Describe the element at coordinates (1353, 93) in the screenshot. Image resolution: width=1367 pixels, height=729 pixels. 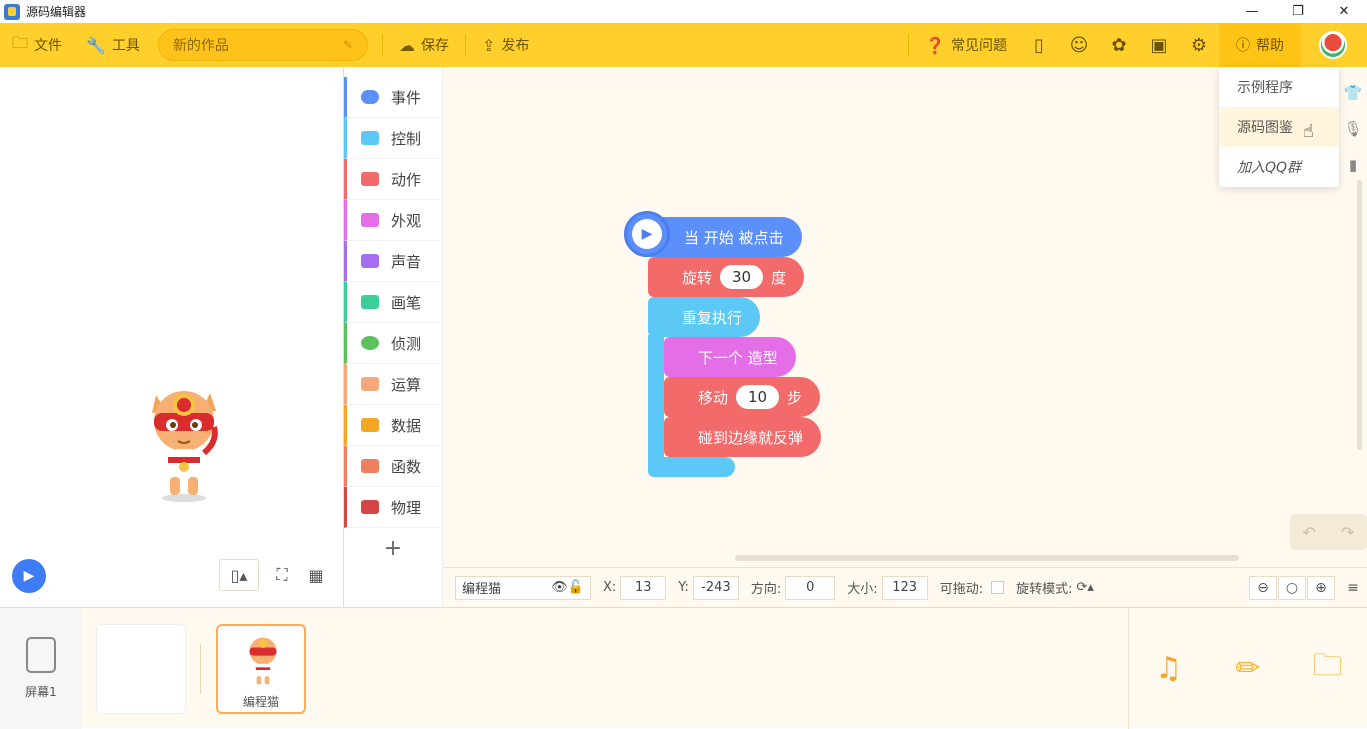
I see `costume-shirt-icon: 👕` at that location.